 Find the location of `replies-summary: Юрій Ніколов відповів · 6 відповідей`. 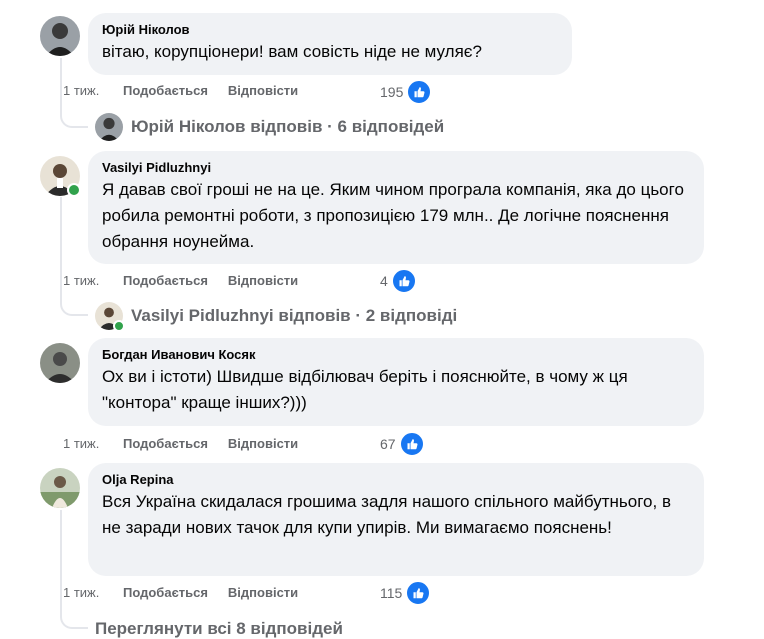

replies-summary: Юрій Ніколов відповів · 6 відповідей is located at coordinates (288, 126).